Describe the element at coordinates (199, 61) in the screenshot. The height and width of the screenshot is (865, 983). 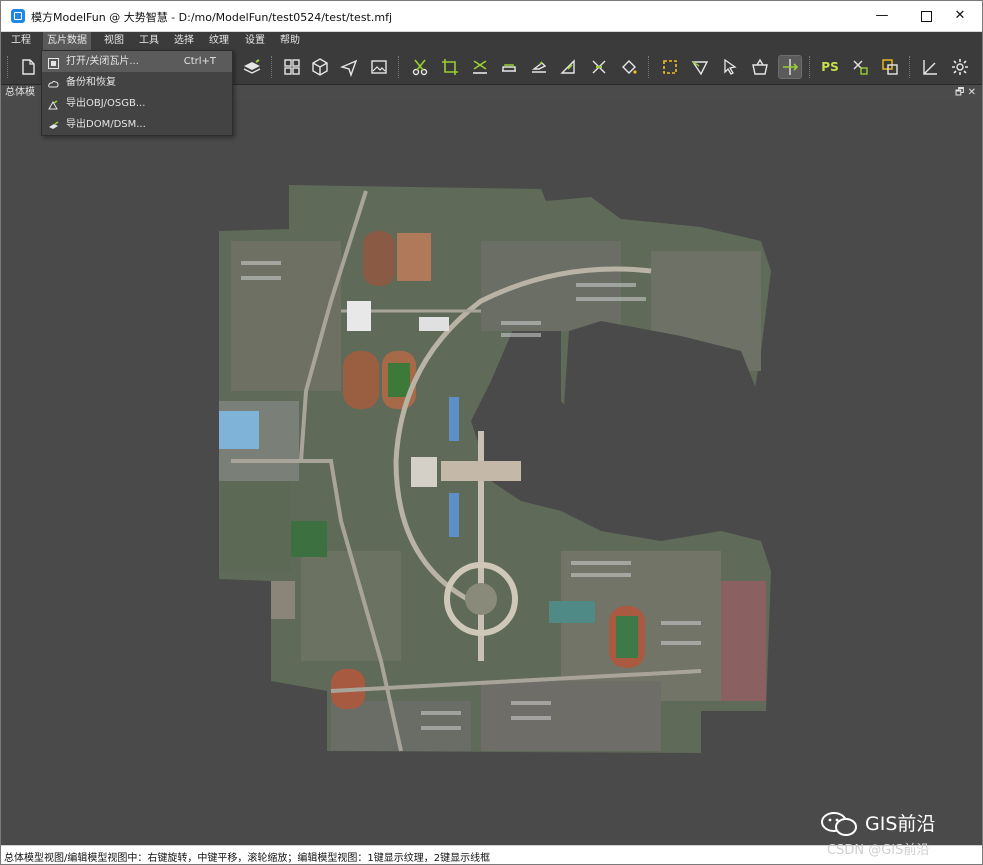
I see `menu-item-shortcut: Ctrl+T` at that location.